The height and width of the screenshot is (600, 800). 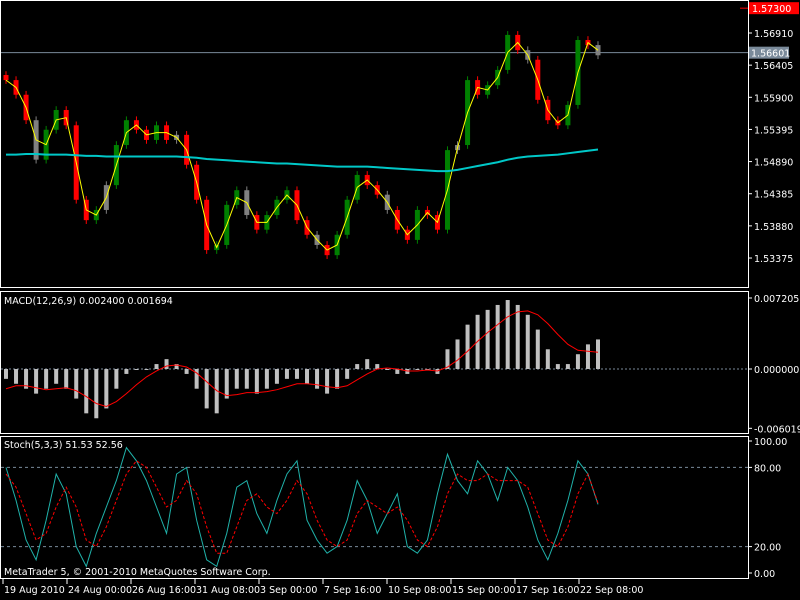 What do you see at coordinates (773, 195) in the screenshot?
I see `price-tick-label: 1.54385` at bounding box center [773, 195].